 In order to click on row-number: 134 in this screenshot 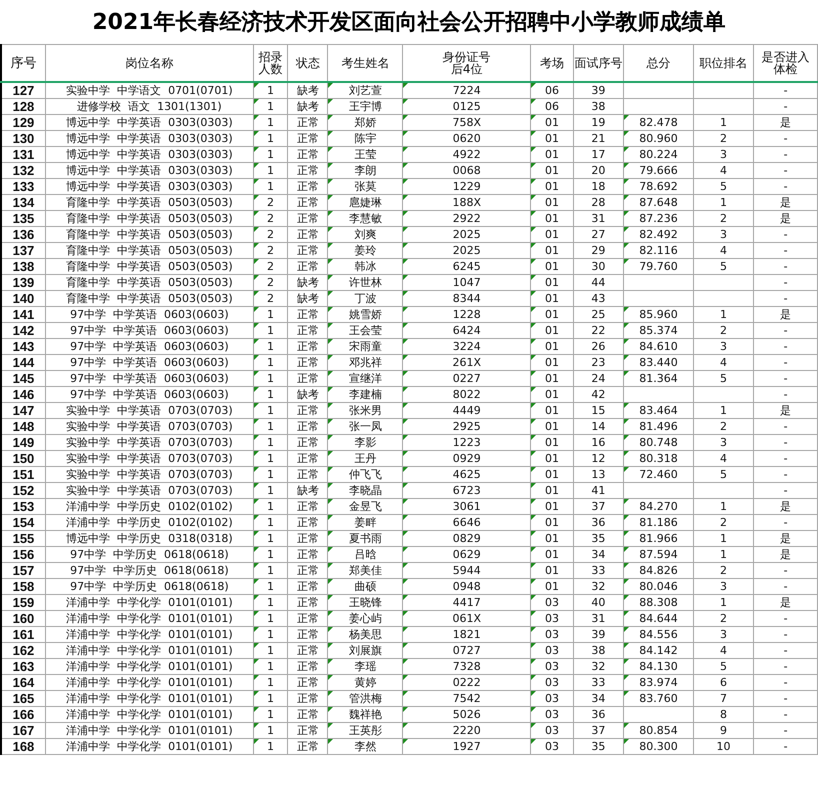, I will do `click(23, 202)`.